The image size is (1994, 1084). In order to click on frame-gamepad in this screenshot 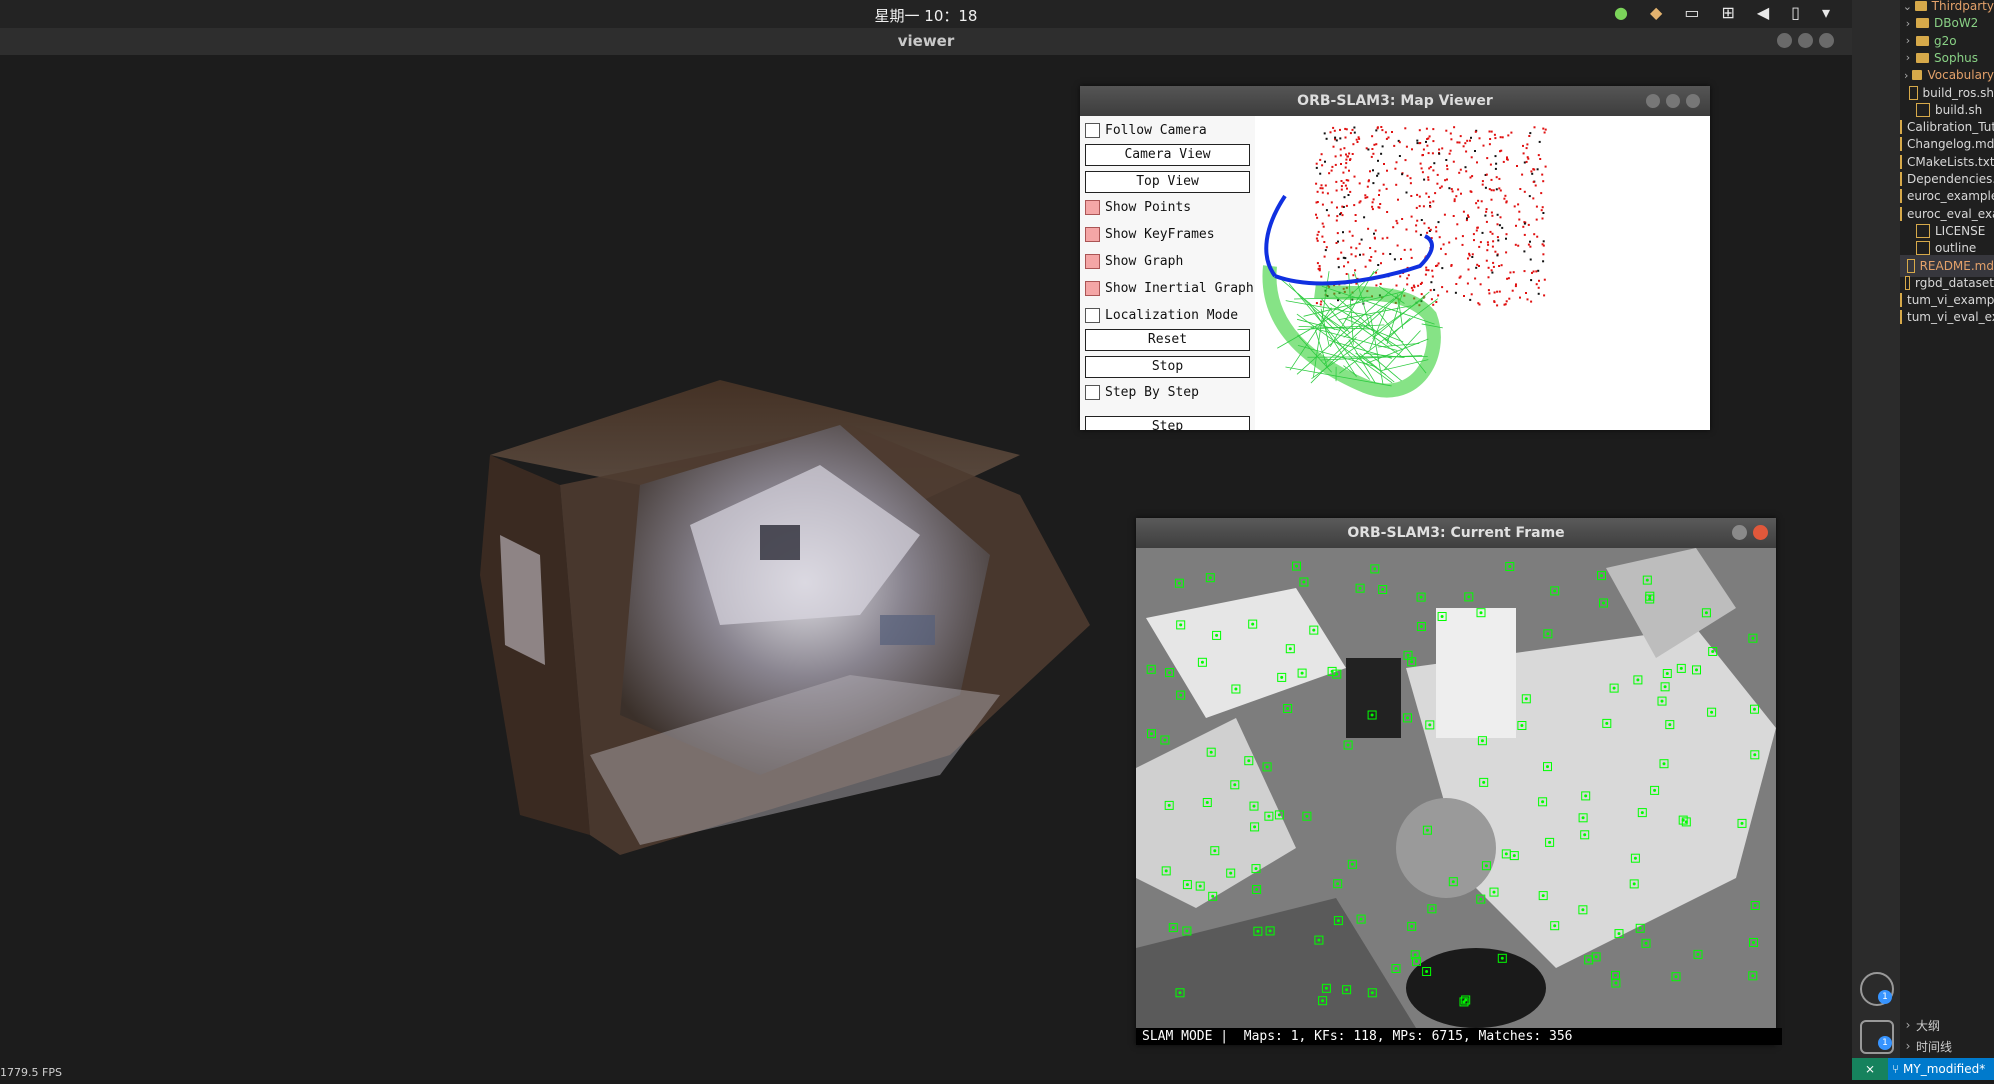, I will do `click(1476, 988)`.